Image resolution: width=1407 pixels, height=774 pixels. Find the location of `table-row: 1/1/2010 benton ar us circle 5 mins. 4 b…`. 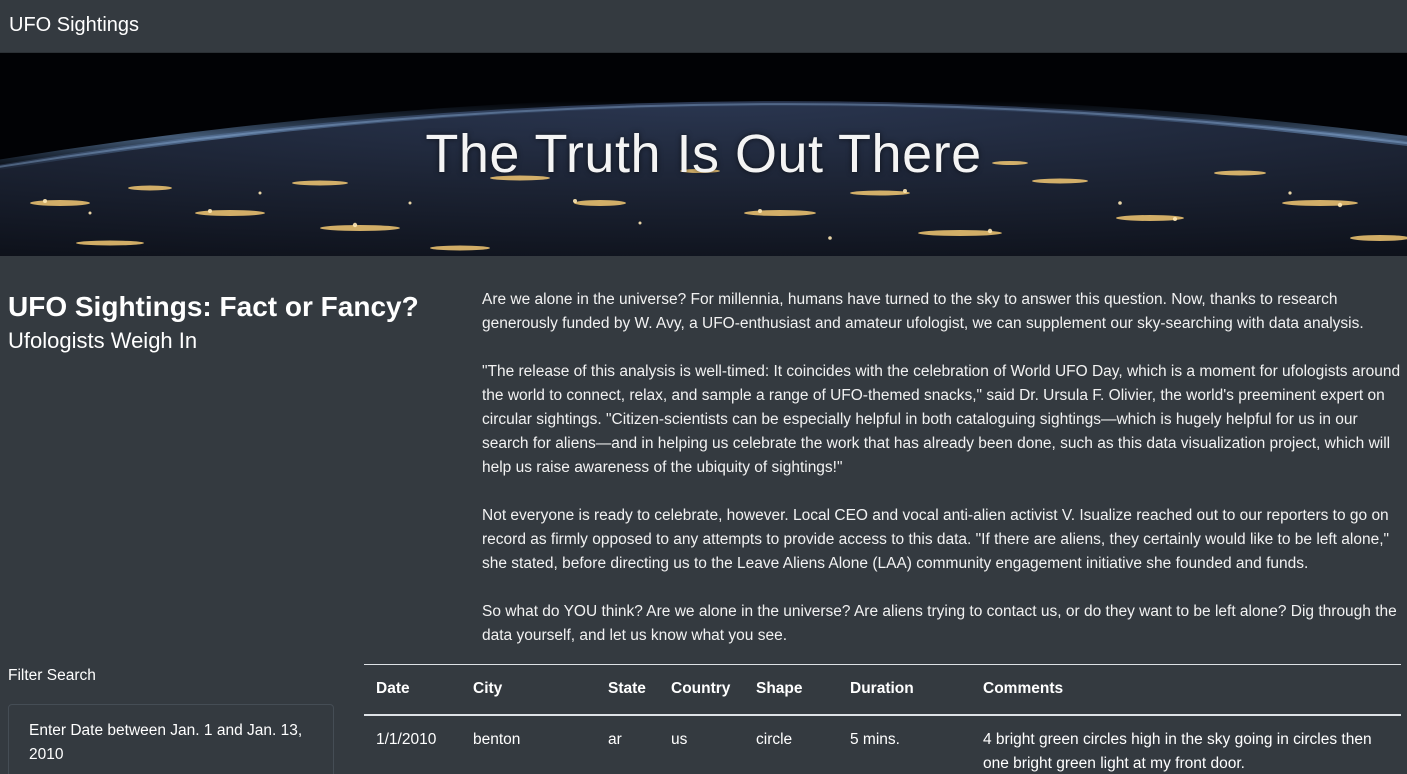

table-row: 1/1/2010 benton ar us circle 5 mins. 4 b… is located at coordinates (882, 744).